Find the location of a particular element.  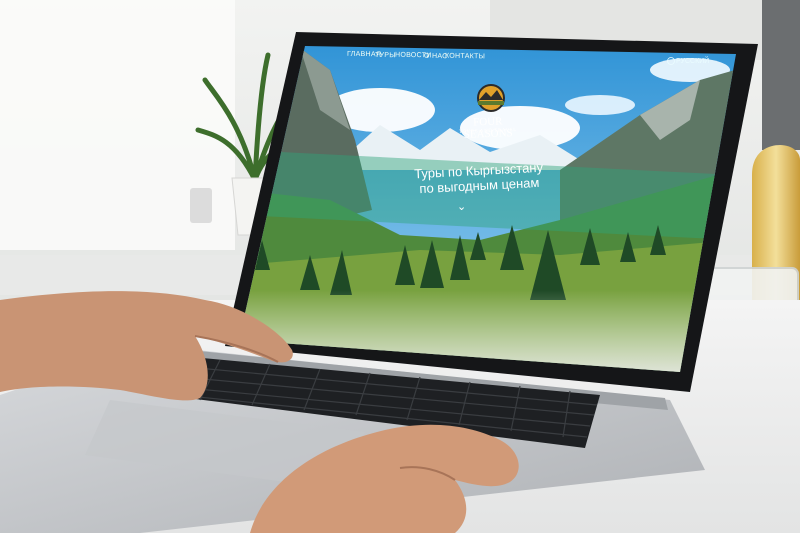

cup is located at coordinates (201, 205).